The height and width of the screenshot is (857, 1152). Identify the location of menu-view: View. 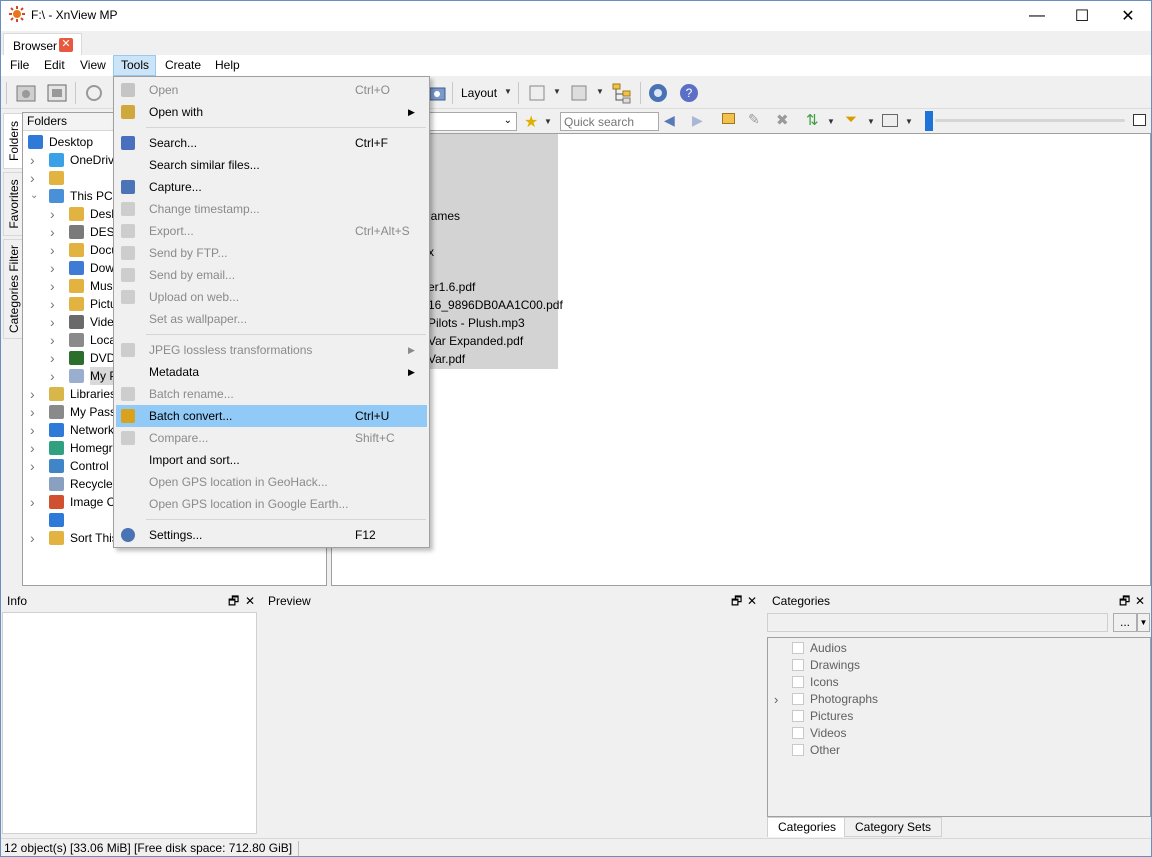
(93, 65).